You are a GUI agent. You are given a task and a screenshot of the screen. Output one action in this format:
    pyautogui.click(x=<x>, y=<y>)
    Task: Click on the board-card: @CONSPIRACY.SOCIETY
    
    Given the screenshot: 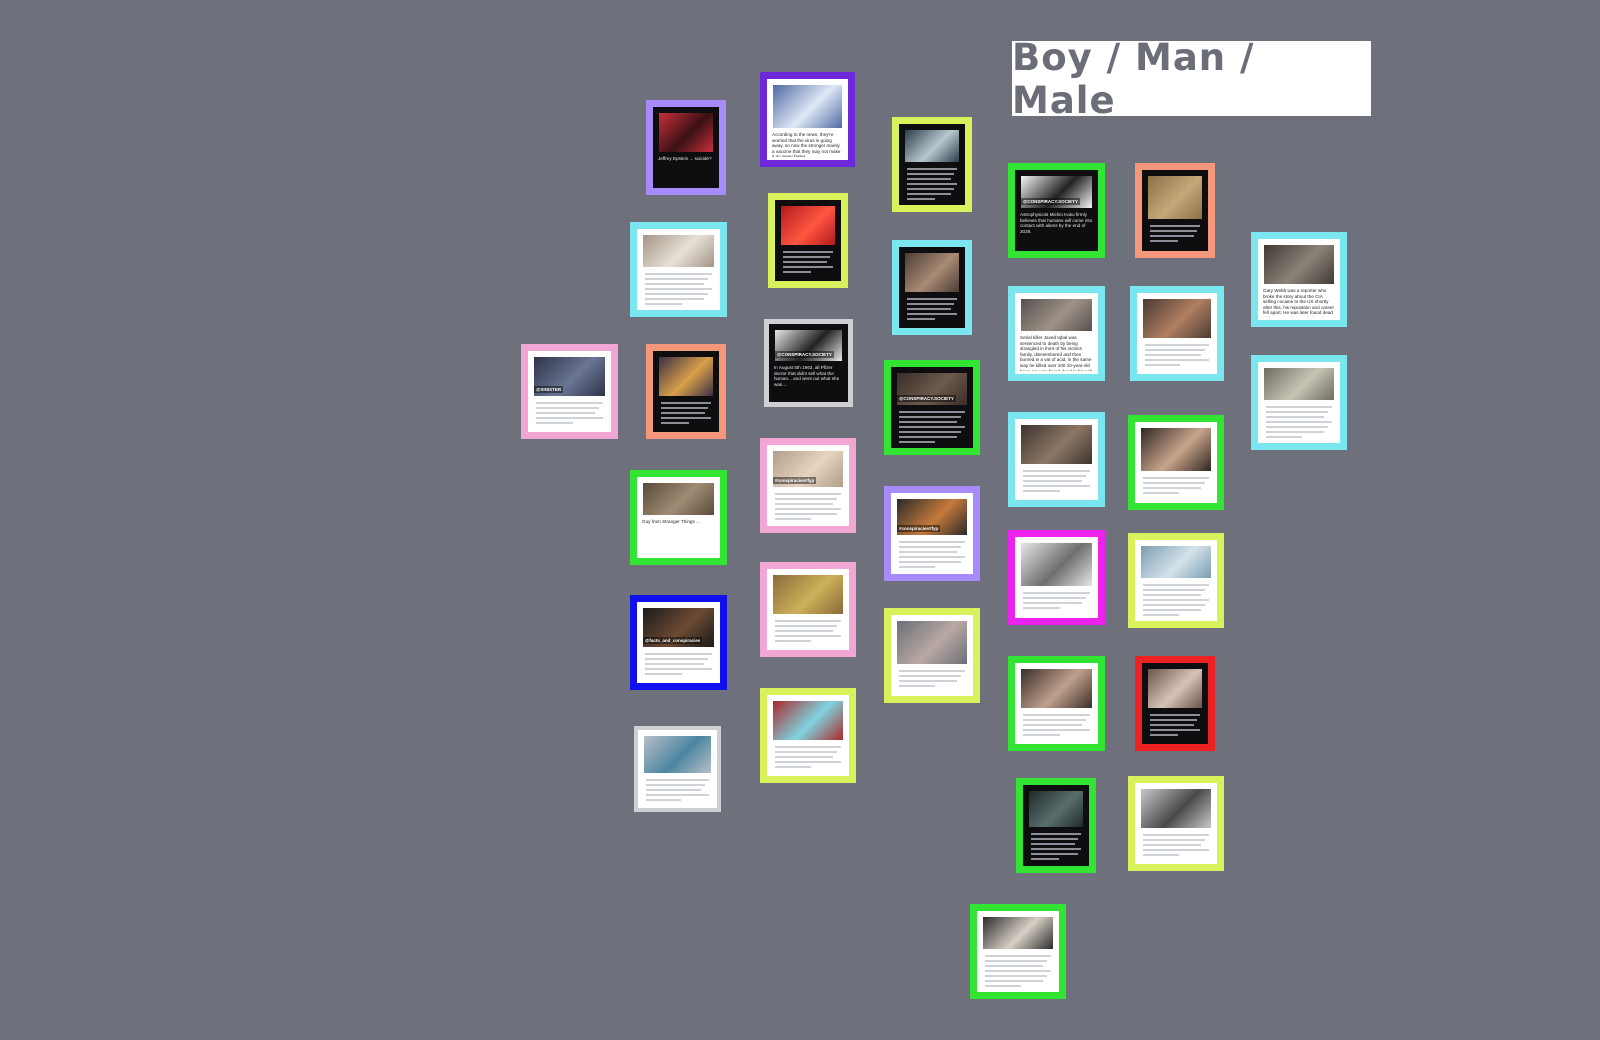 What is the action you would take?
    pyautogui.click(x=932, y=407)
    